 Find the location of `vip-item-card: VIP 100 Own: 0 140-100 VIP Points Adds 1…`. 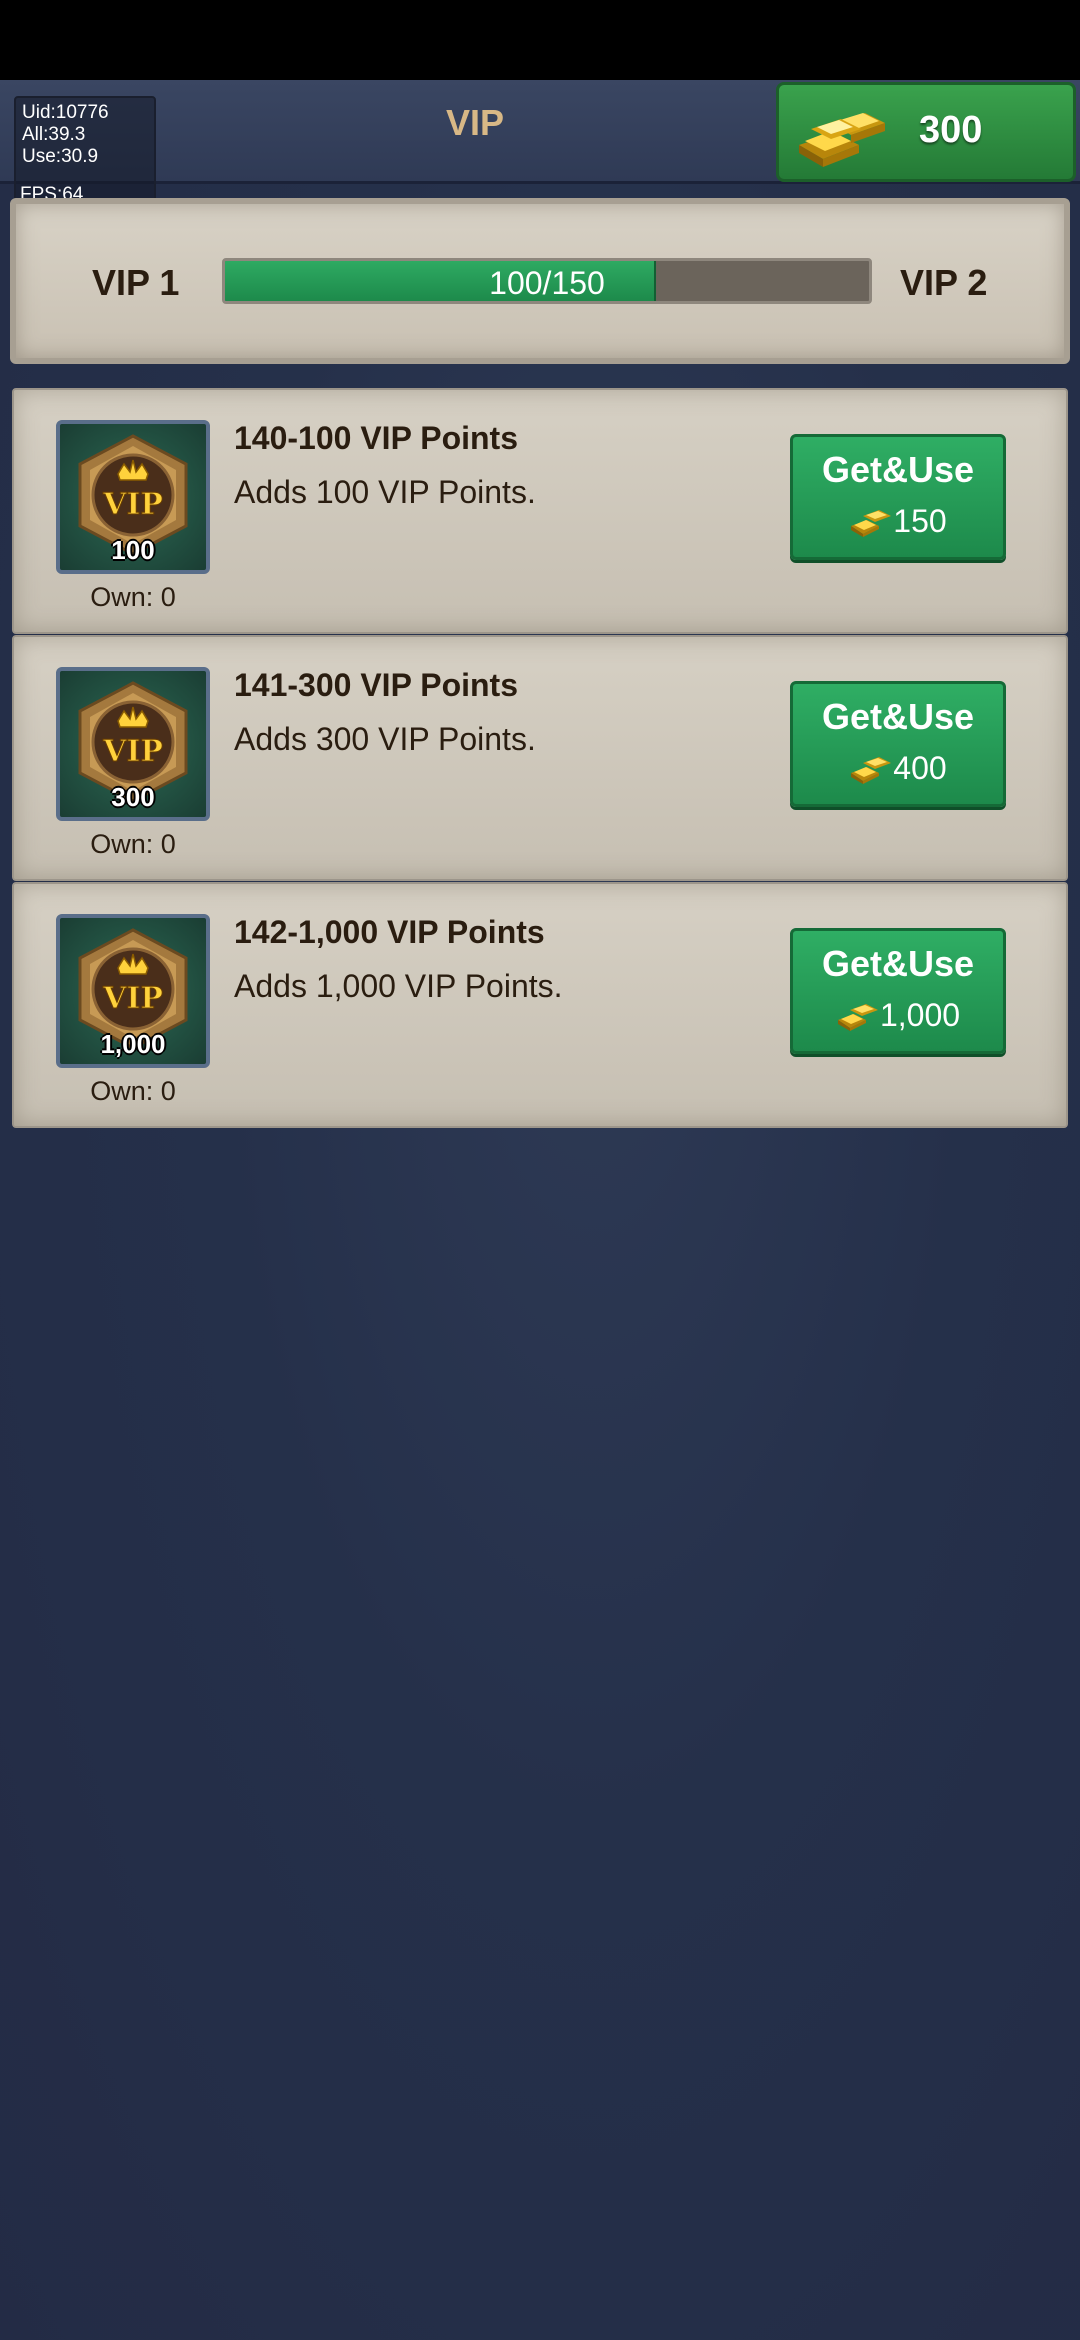

vip-item-card: VIP 100 Own: 0 140-100 VIP Points Adds 1… is located at coordinates (540, 511).